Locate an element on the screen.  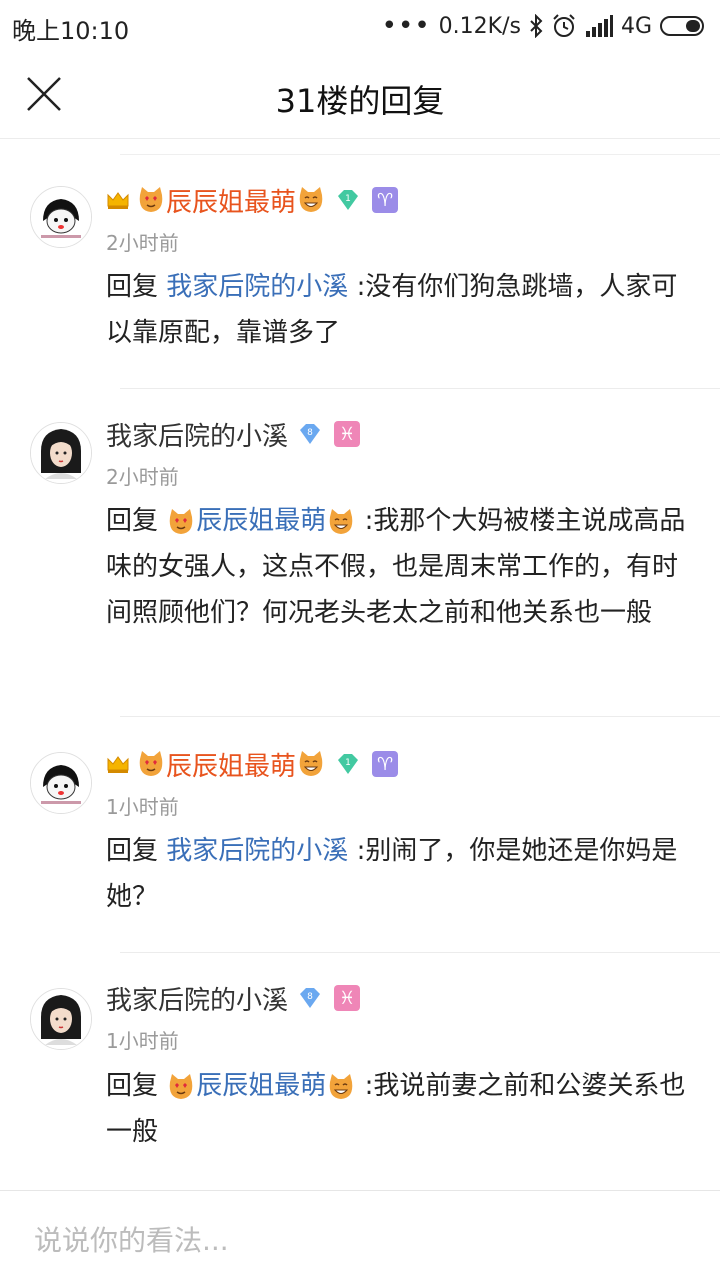
header: 31楼的回复 is located at coordinates (360, 95).